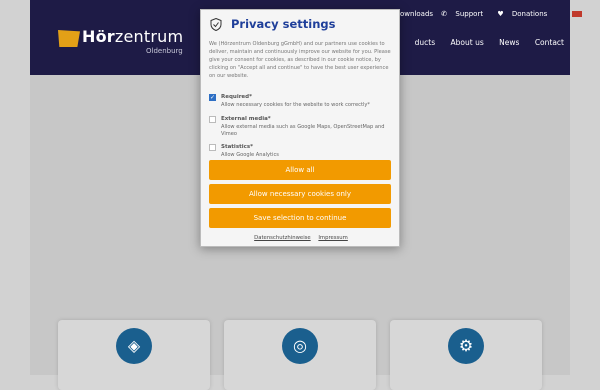 This screenshot has width=600, height=390. What do you see at coordinates (236, 97) in the screenshot?
I see `option-title: Required*` at bounding box center [236, 97].